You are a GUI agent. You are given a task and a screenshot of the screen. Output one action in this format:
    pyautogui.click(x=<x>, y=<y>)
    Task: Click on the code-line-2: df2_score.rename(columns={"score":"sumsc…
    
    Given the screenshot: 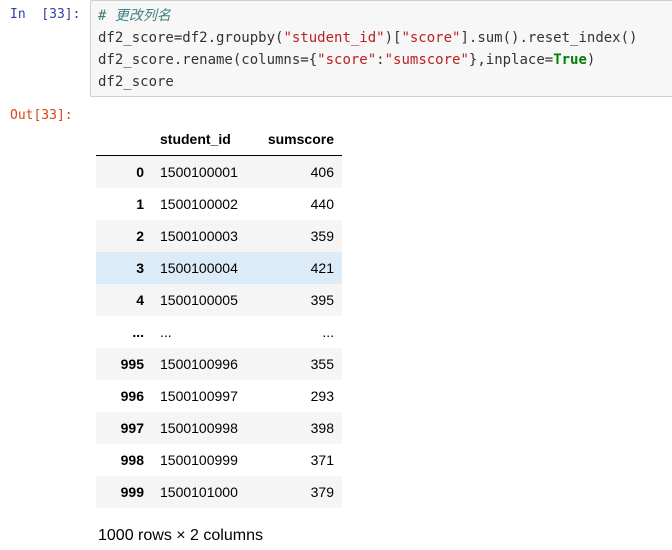 What is the action you would take?
    pyautogui.click(x=347, y=60)
    